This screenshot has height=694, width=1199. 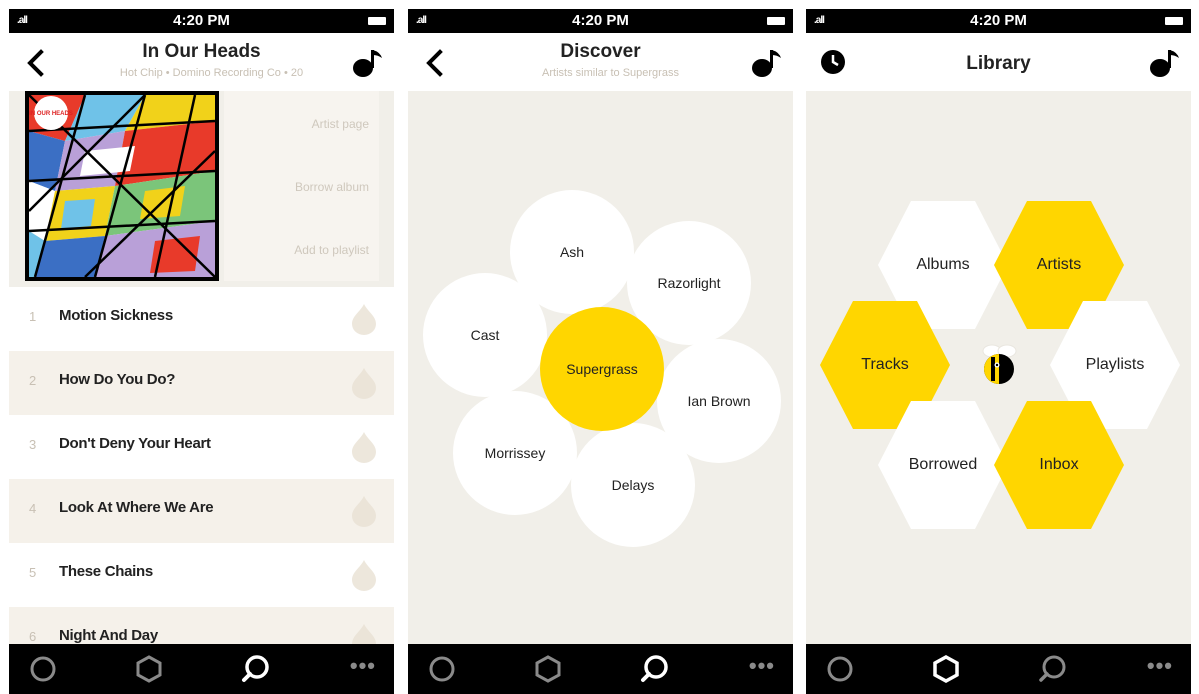 What do you see at coordinates (33, 444) in the screenshot?
I see `track-number: 3` at bounding box center [33, 444].